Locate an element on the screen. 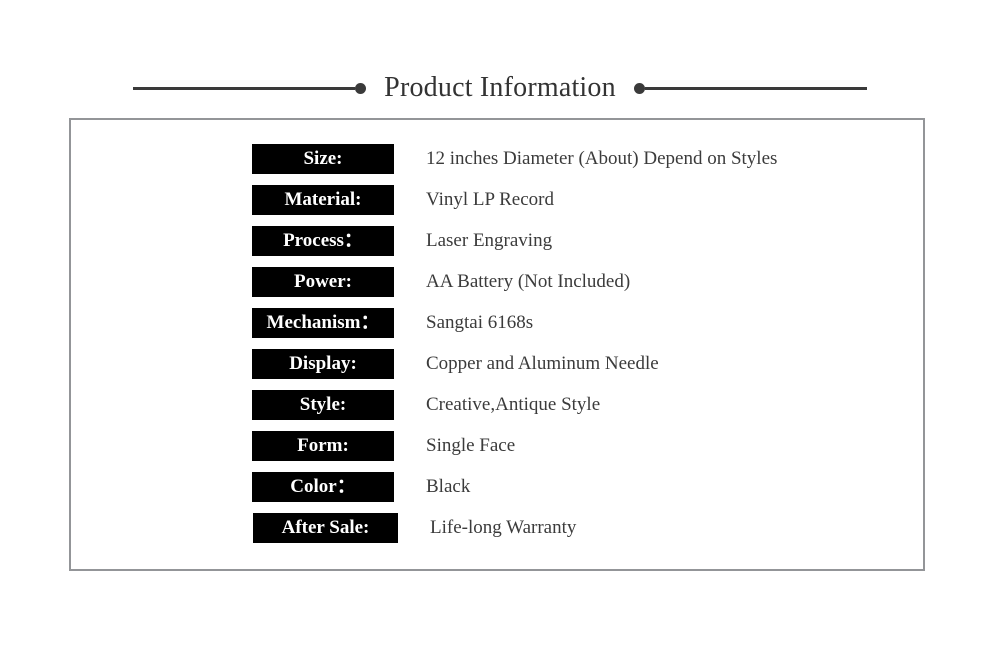 The width and height of the screenshot is (1000, 660). page-header: Product Information is located at coordinates (500, 88).